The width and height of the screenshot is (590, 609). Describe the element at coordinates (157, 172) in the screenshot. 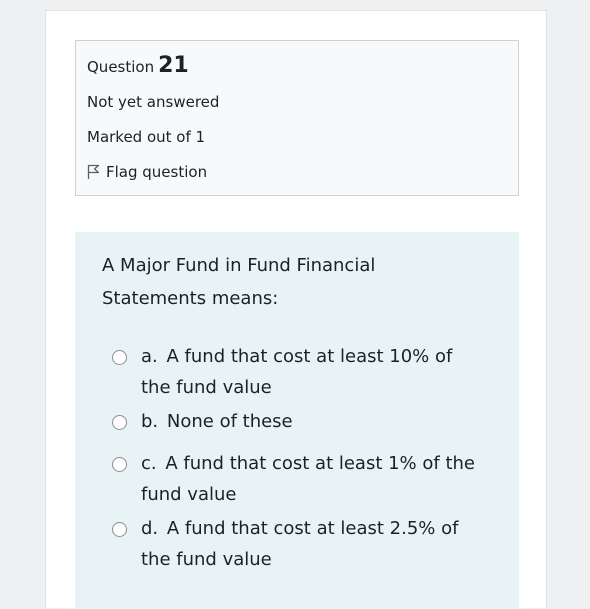

I see `flag-question-label: Flag question` at that location.